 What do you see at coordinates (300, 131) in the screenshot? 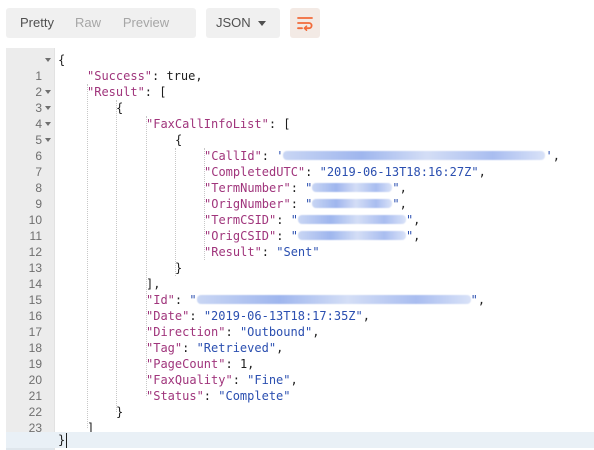
I see `code-line: 5 "FaxCallInfoList": [` at bounding box center [300, 131].